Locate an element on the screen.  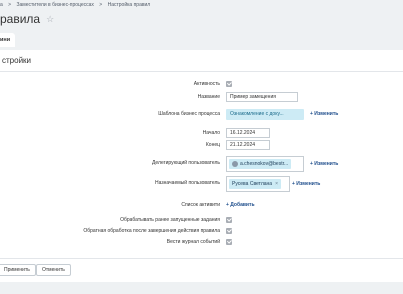
section-title: стройки is located at coordinates (201, 61).